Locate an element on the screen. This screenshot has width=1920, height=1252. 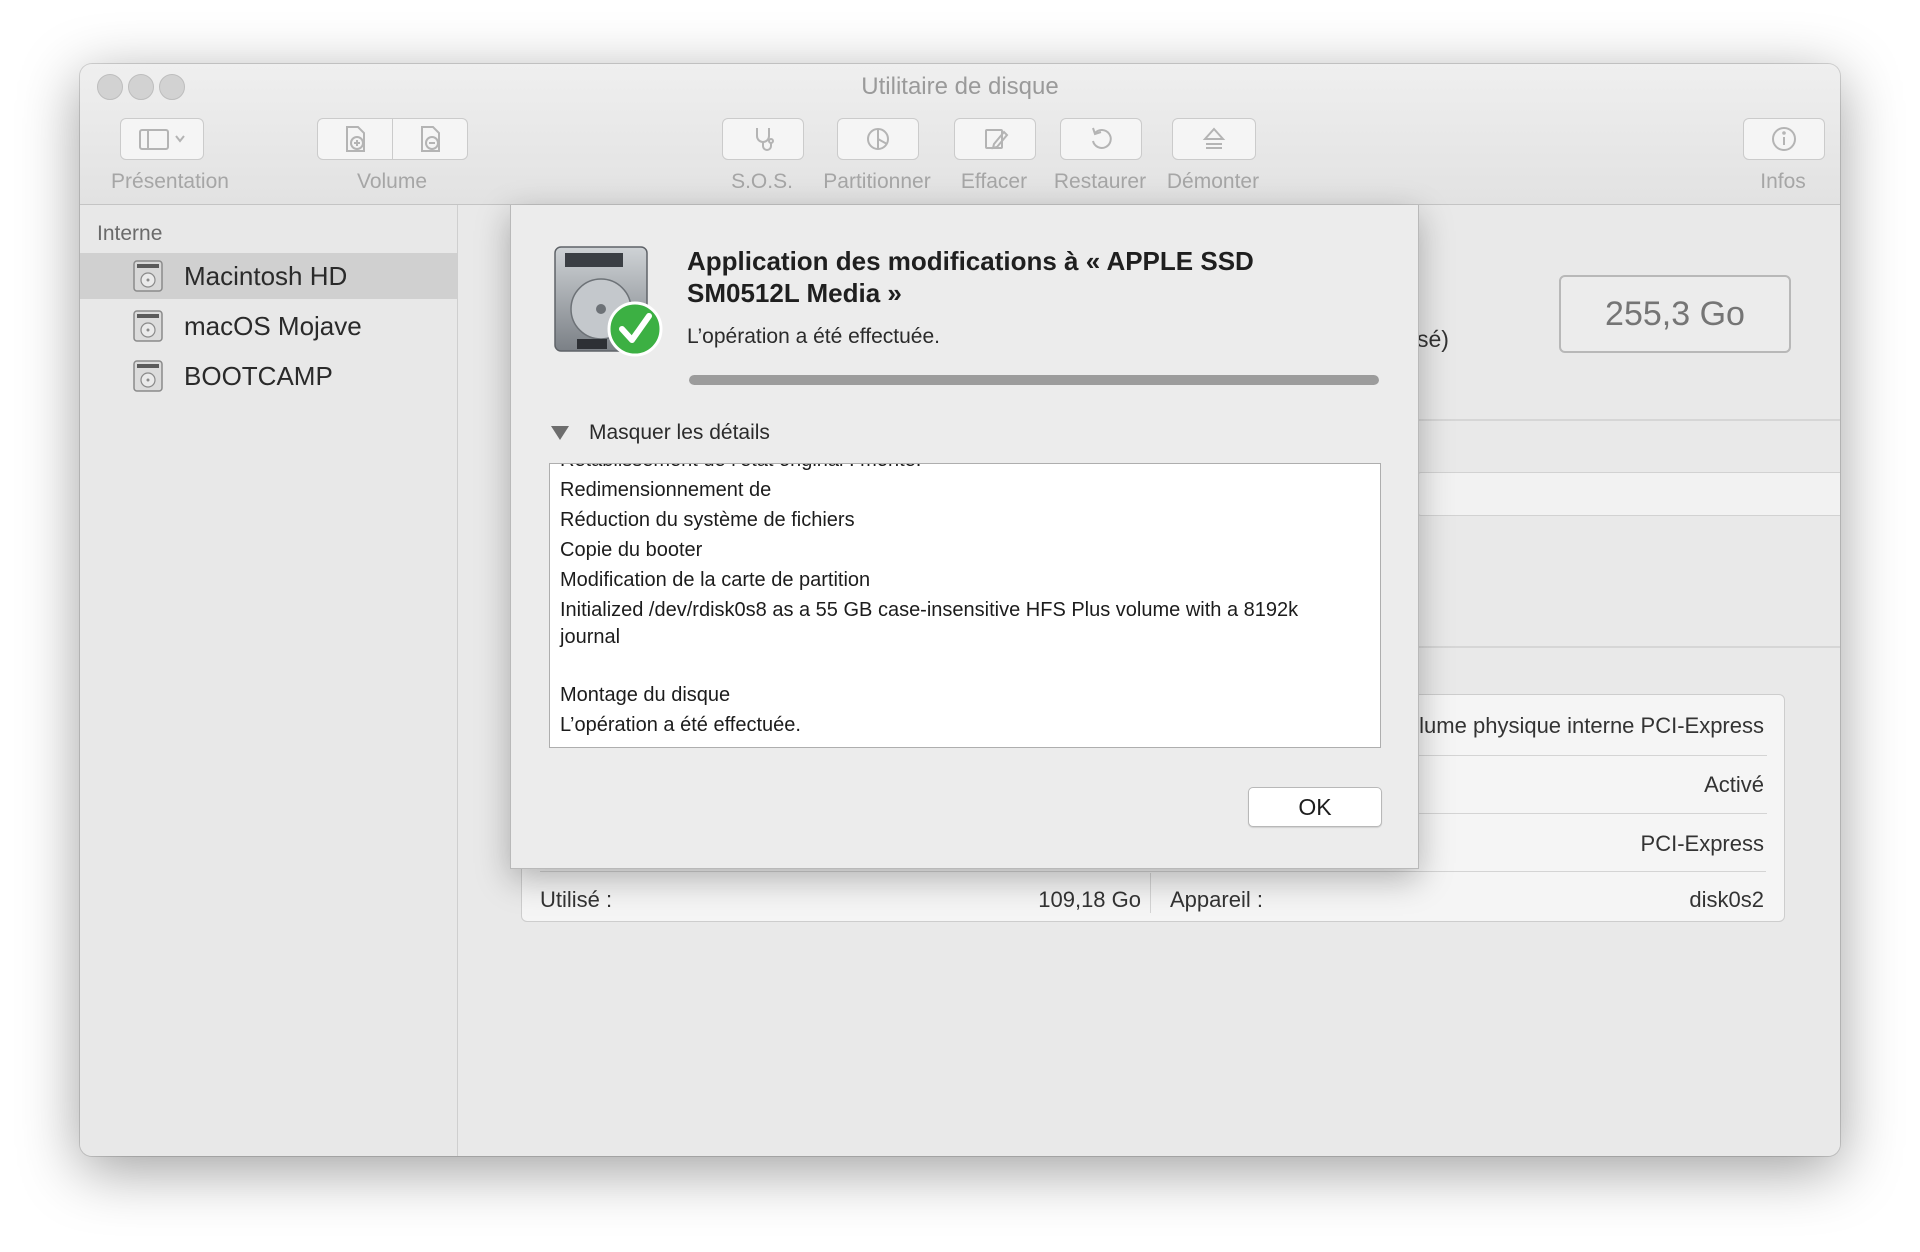
sidebar-item-bootcamp: BOOTCAMP is located at coordinates (268, 376).